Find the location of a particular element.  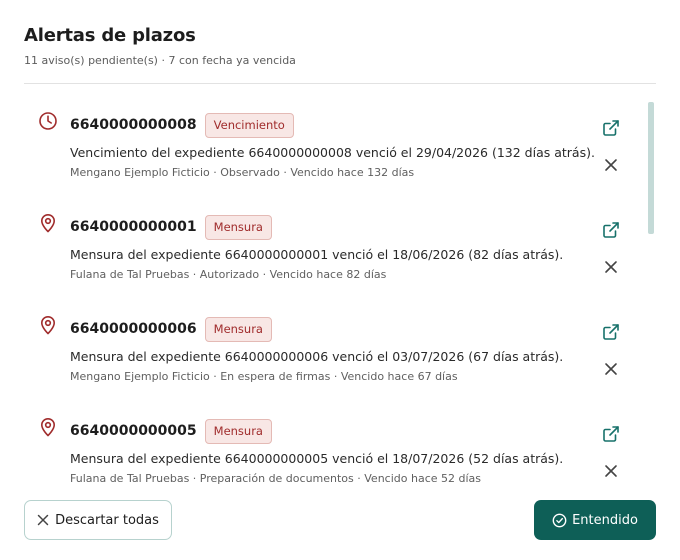

check-circle-icon is located at coordinates (559, 520).